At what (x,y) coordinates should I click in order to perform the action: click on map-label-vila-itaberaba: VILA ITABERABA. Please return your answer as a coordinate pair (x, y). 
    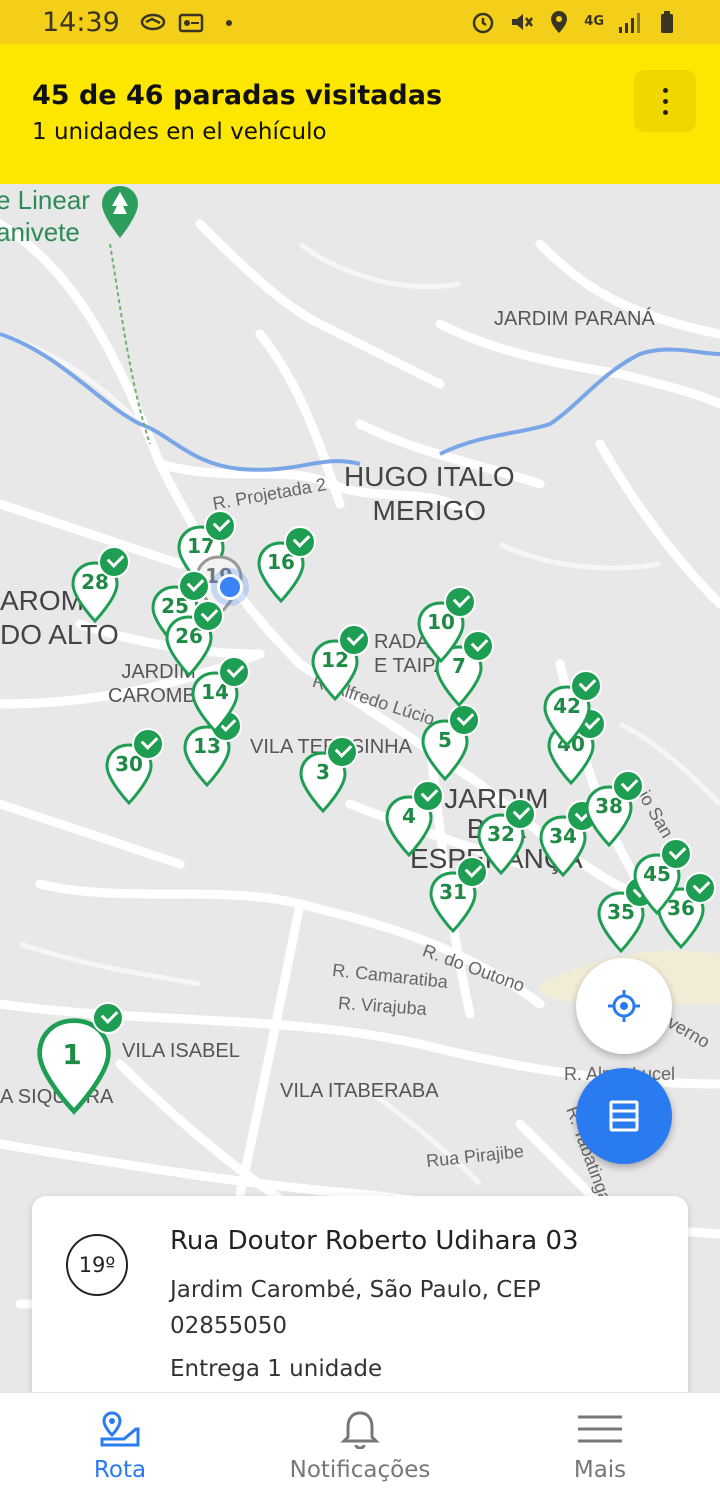
    Looking at the image, I should click on (359, 1091).